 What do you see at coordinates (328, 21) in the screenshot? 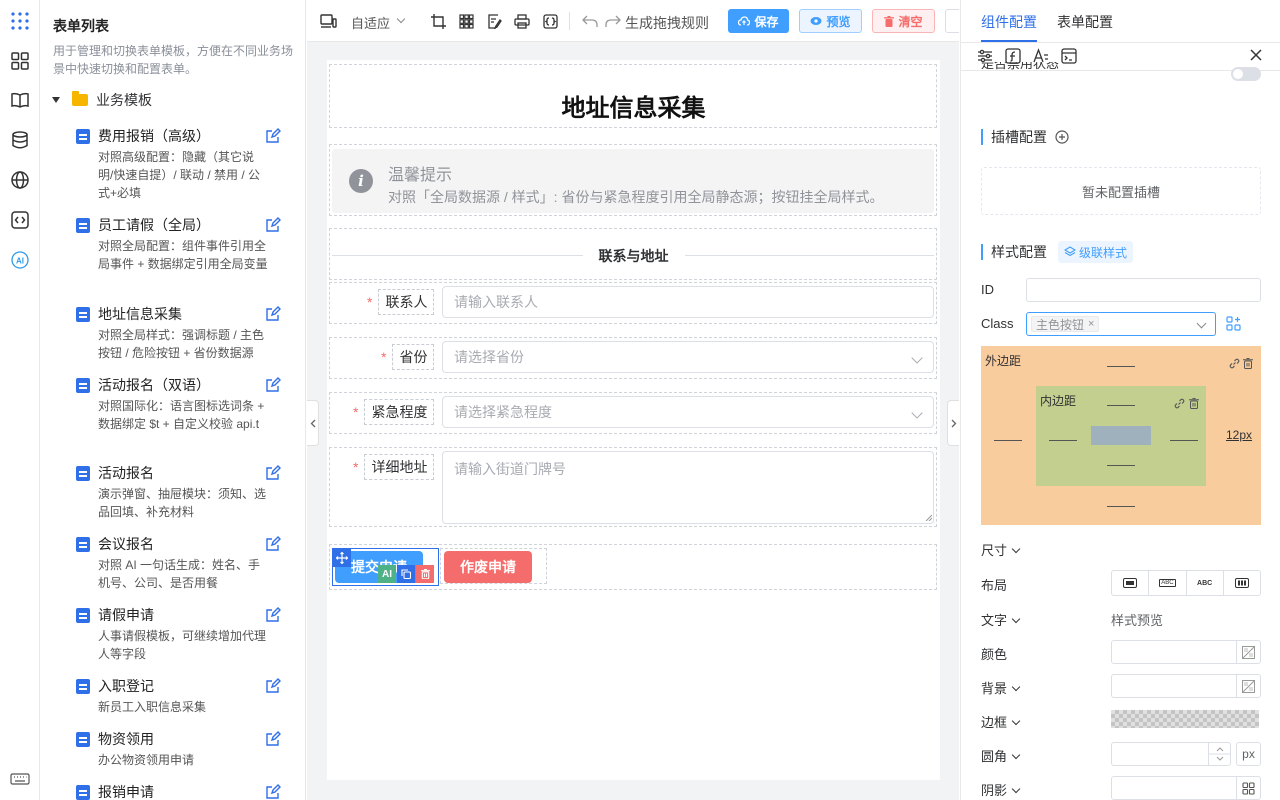
I see `device-icon` at bounding box center [328, 21].